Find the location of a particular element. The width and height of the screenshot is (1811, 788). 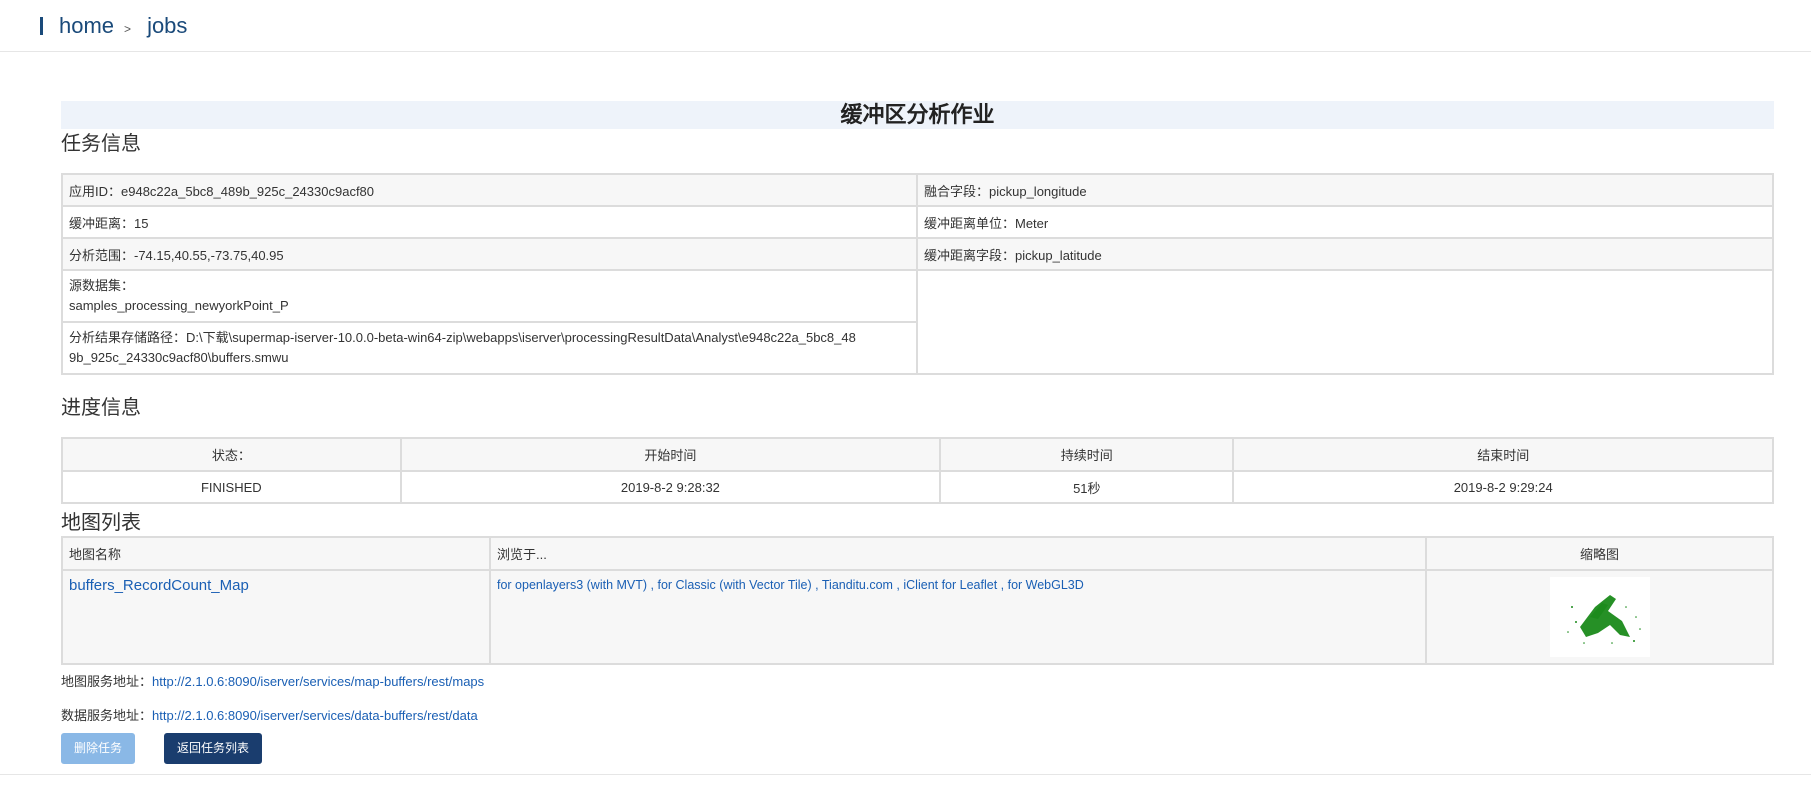

page-title: 缓冲区分析作业 is located at coordinates (917, 115).